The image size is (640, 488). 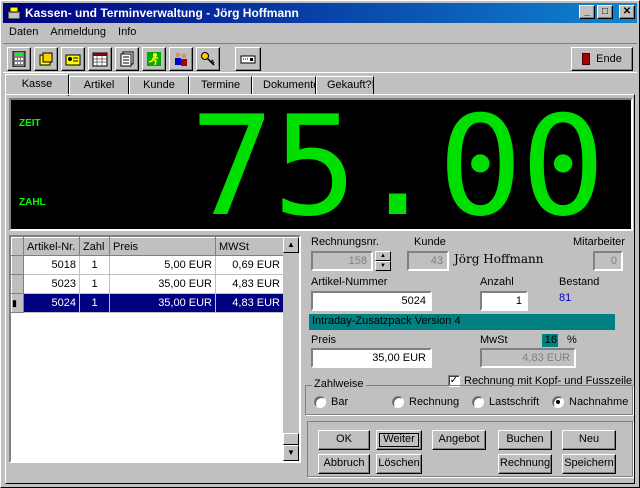 I want to click on scroll-thumb, so click(x=291, y=439).